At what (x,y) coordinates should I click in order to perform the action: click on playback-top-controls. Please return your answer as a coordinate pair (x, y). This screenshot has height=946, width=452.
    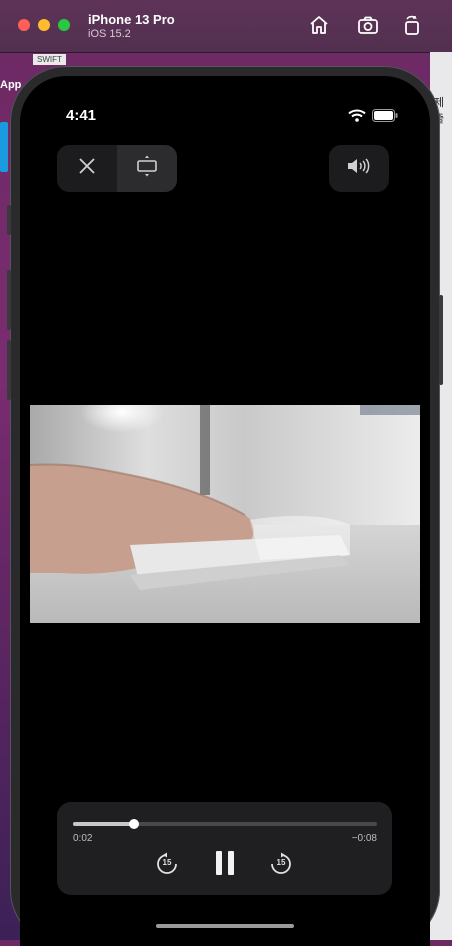
    Looking at the image, I should click on (117, 168).